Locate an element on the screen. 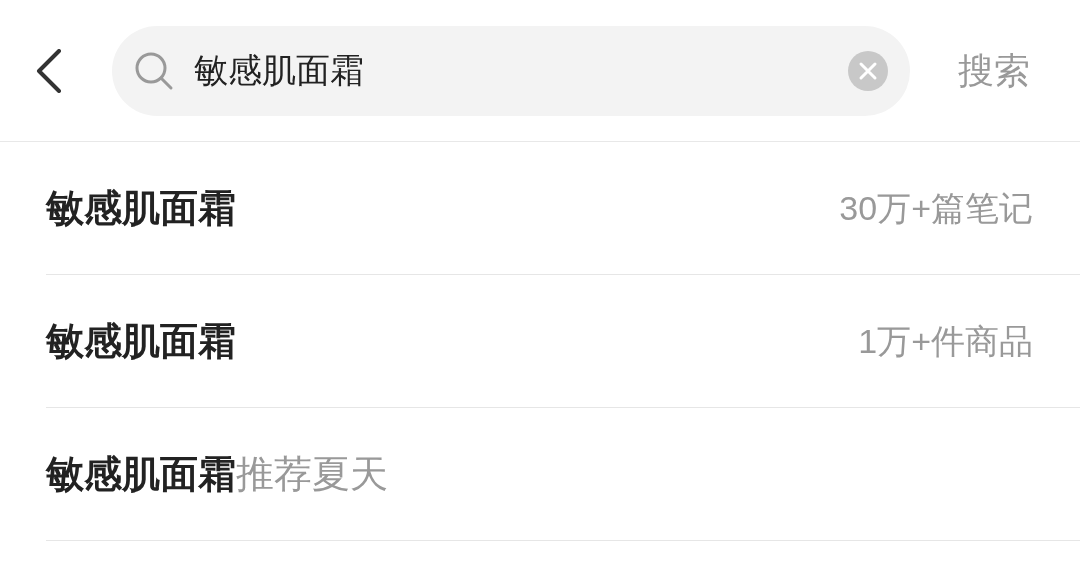  result-count: 1万+件商品 is located at coordinates (945, 341).